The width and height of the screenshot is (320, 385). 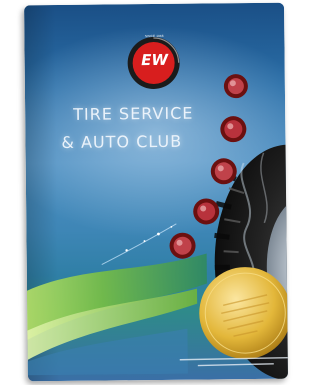 I want to click on gold-seal-badge, so click(x=243, y=313).